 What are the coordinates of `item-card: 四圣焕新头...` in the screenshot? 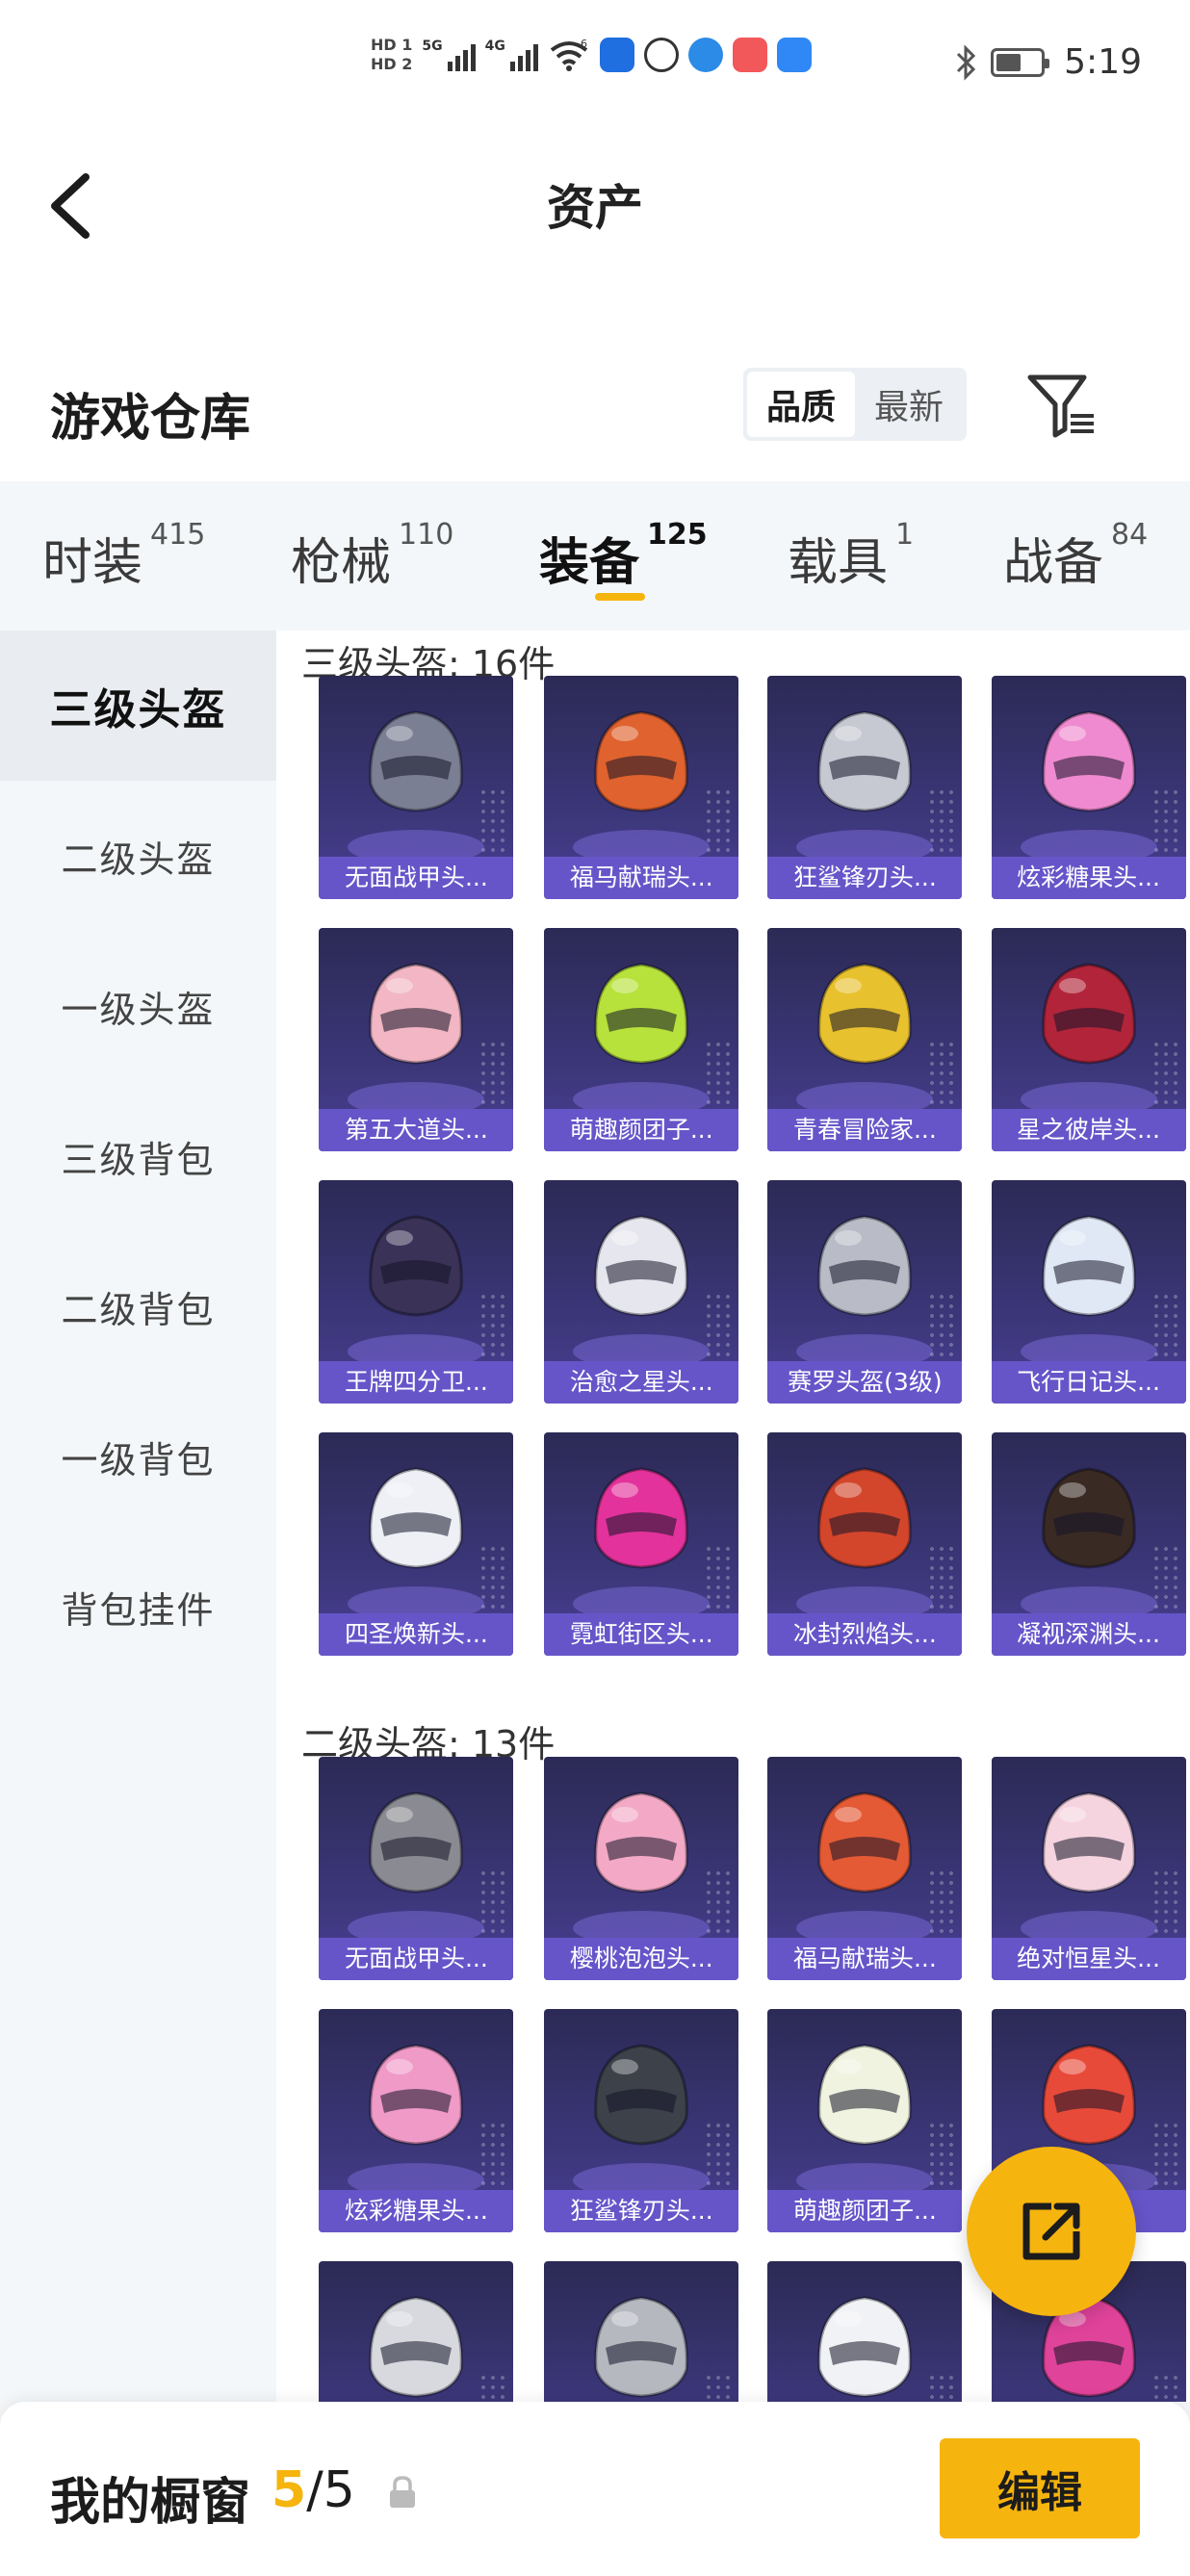 It's located at (417, 1544).